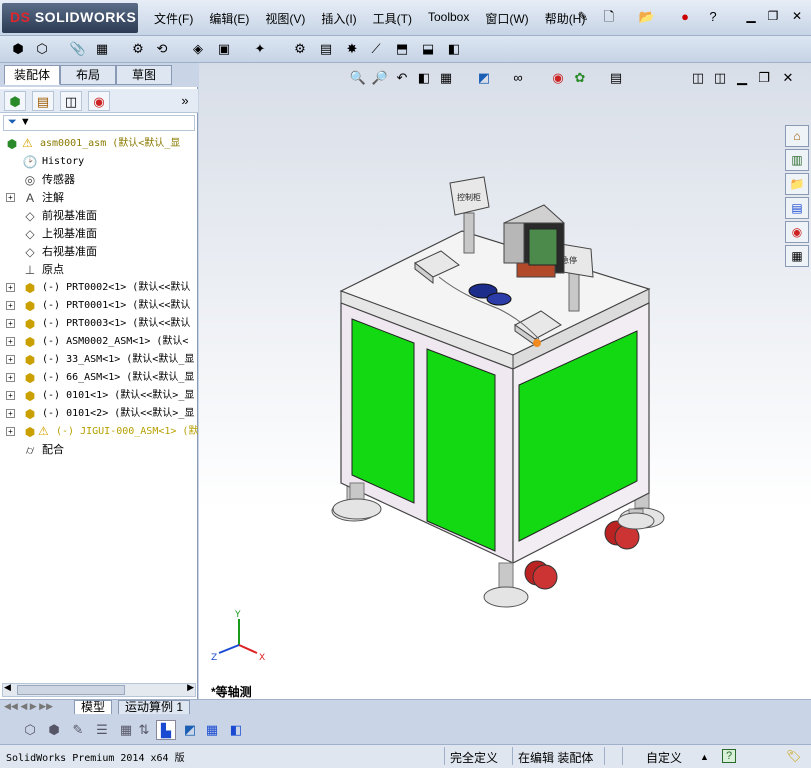 The height and width of the screenshot is (768, 811). What do you see at coordinates (99, 414) in the screenshot?
I see `tree-item: + ⬢ (-) 0101<2> (默认<<默认>_显` at bounding box center [99, 414].